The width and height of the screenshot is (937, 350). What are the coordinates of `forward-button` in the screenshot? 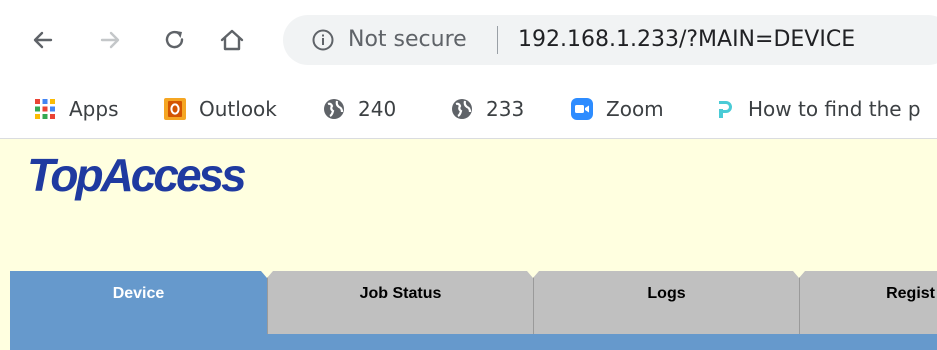 It's located at (110, 40).